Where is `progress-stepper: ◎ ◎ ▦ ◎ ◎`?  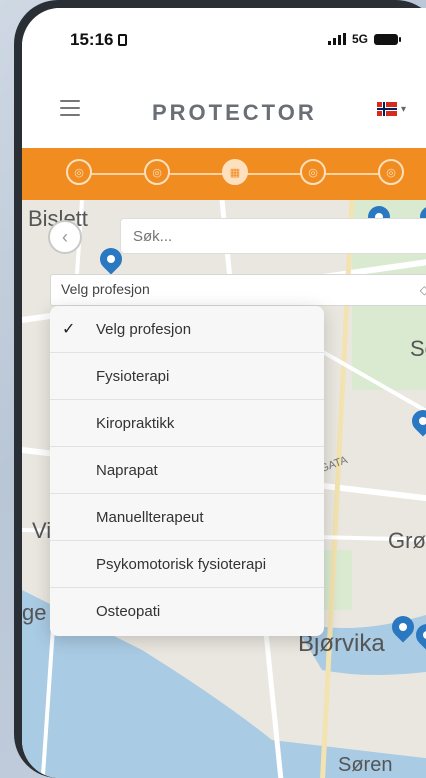
progress-stepper: ◎ ◎ ▦ ◎ ◎ is located at coordinates (224, 174).